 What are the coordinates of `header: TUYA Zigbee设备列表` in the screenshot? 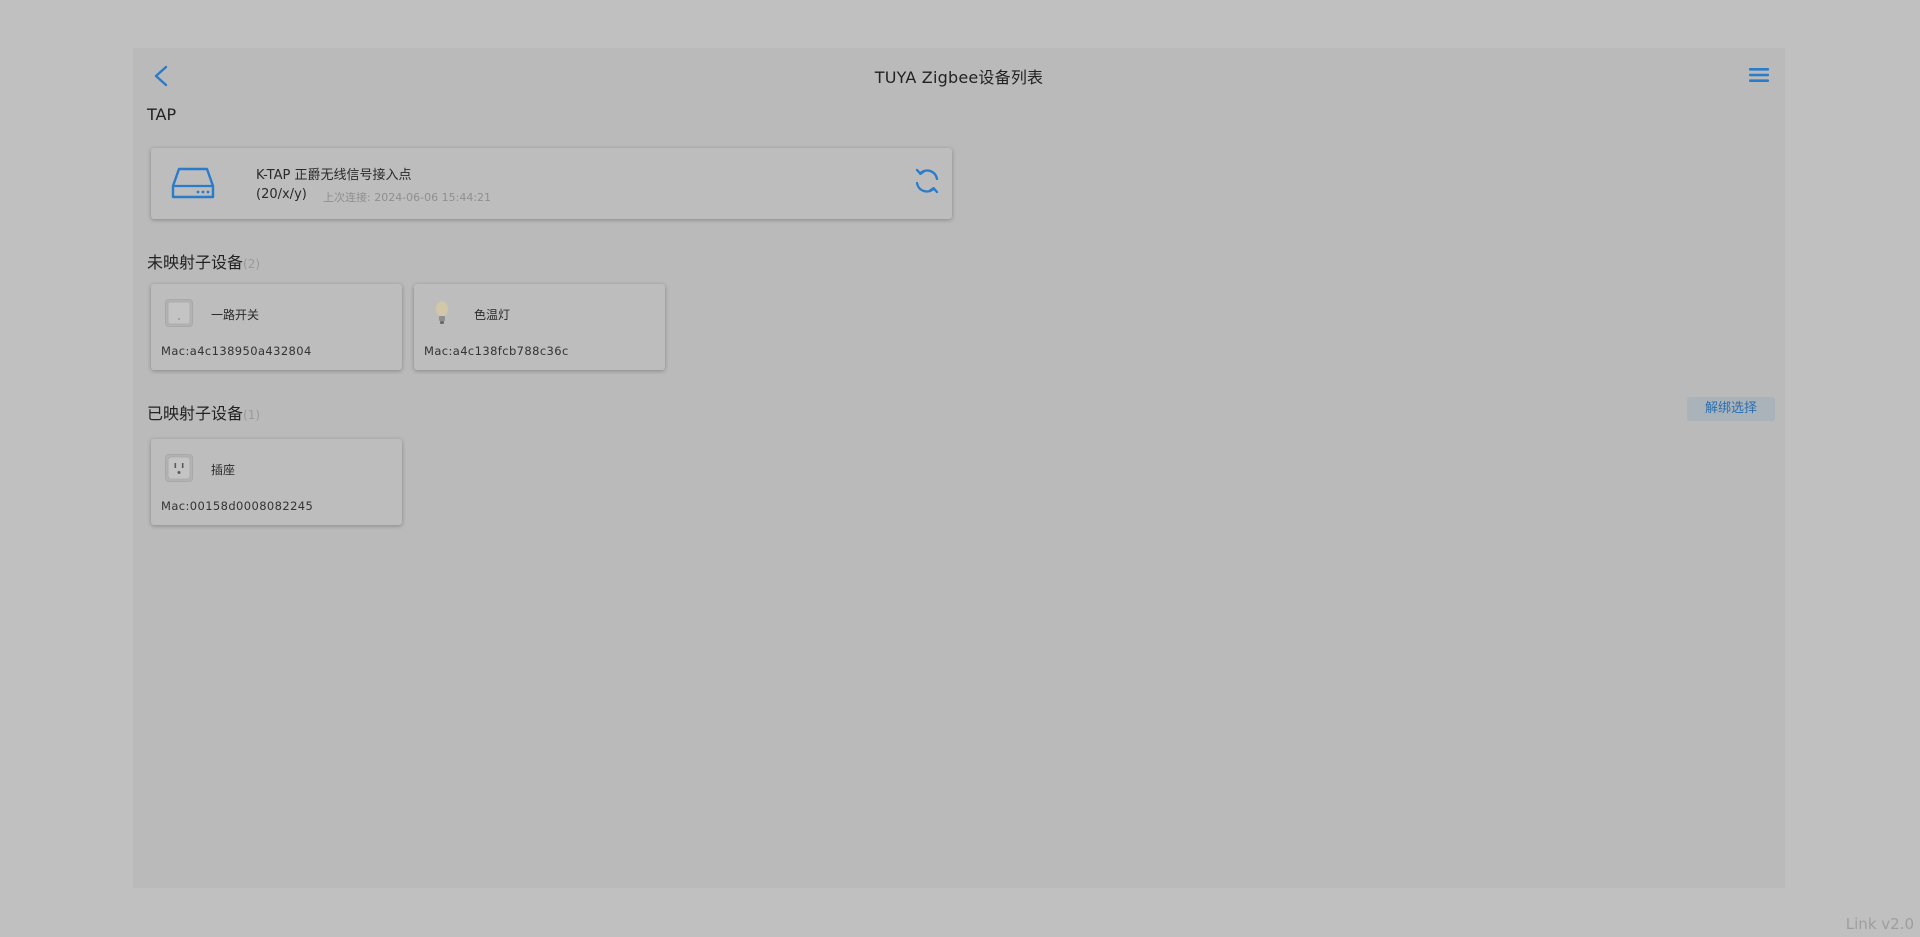 It's located at (959, 75).